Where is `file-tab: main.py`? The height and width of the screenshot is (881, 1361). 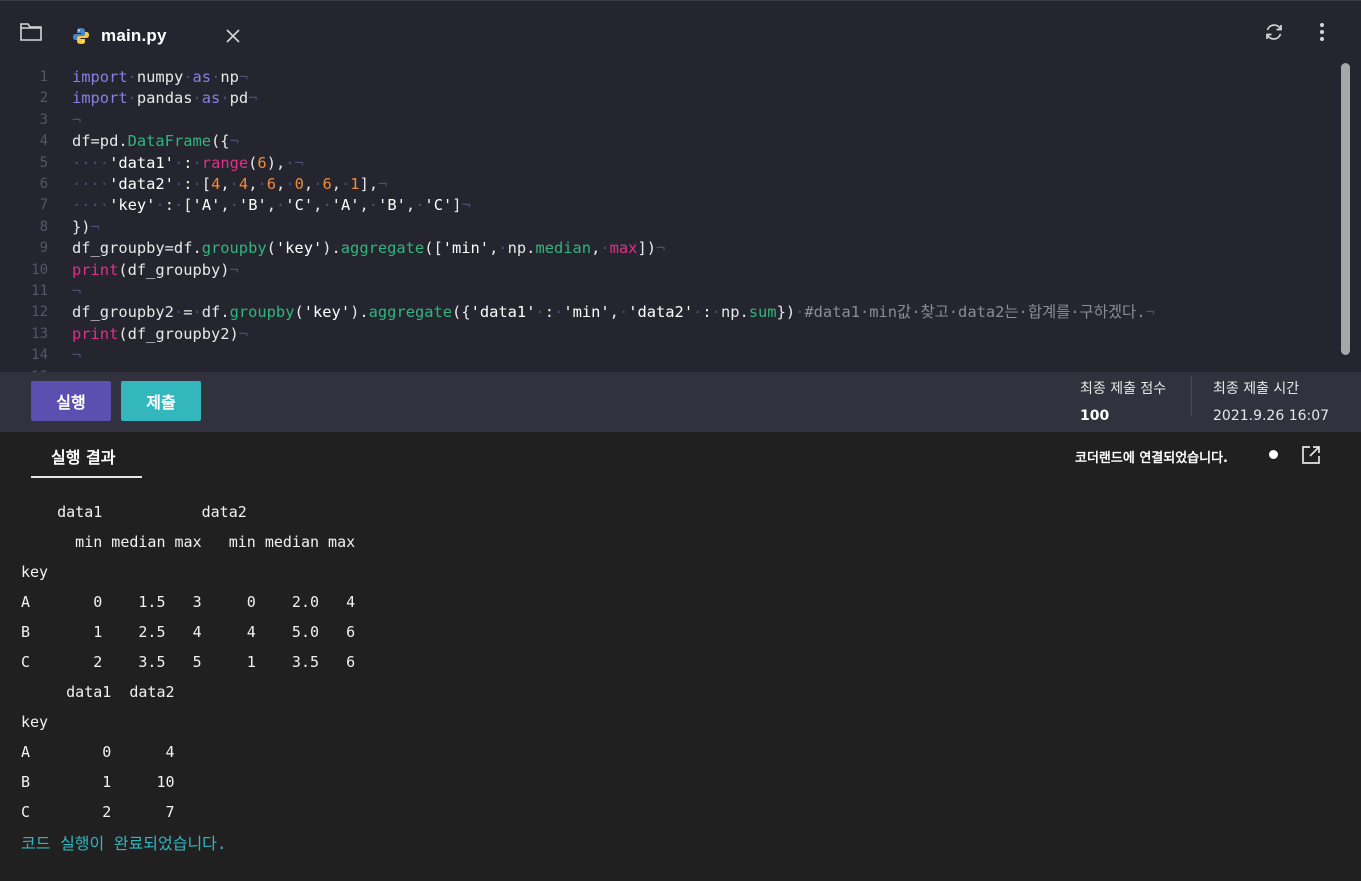 file-tab: main.py is located at coordinates (163, 37).